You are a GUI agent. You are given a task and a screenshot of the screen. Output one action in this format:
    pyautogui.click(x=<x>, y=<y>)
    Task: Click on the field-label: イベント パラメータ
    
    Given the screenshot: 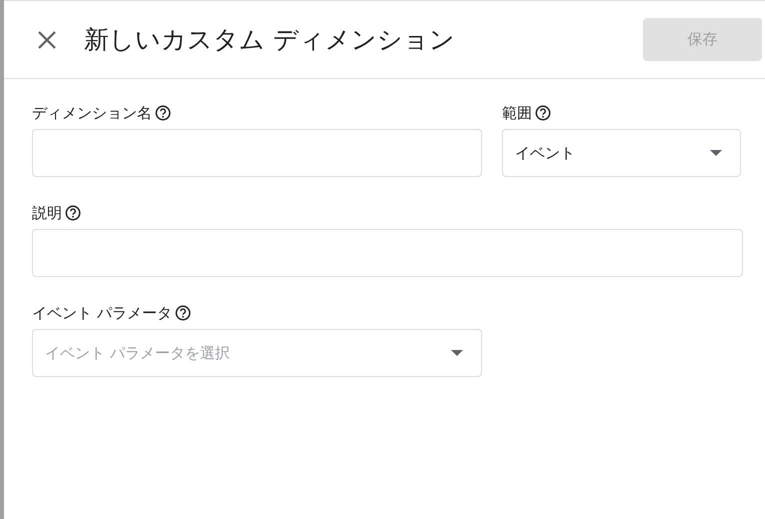 What is the action you would take?
    pyautogui.click(x=102, y=313)
    